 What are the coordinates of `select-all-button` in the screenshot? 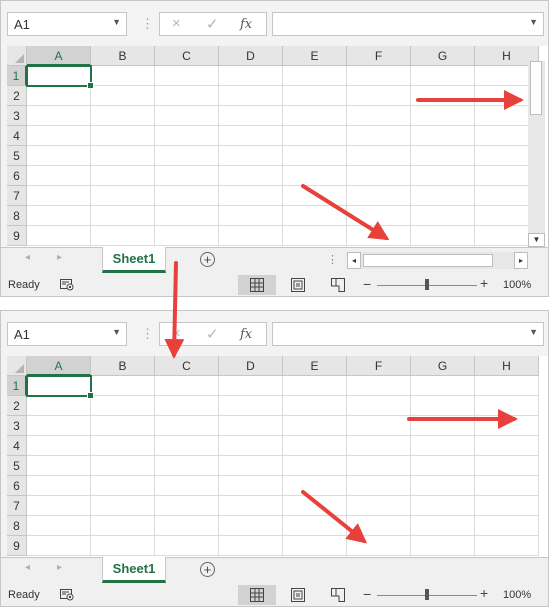 It's located at (17, 366).